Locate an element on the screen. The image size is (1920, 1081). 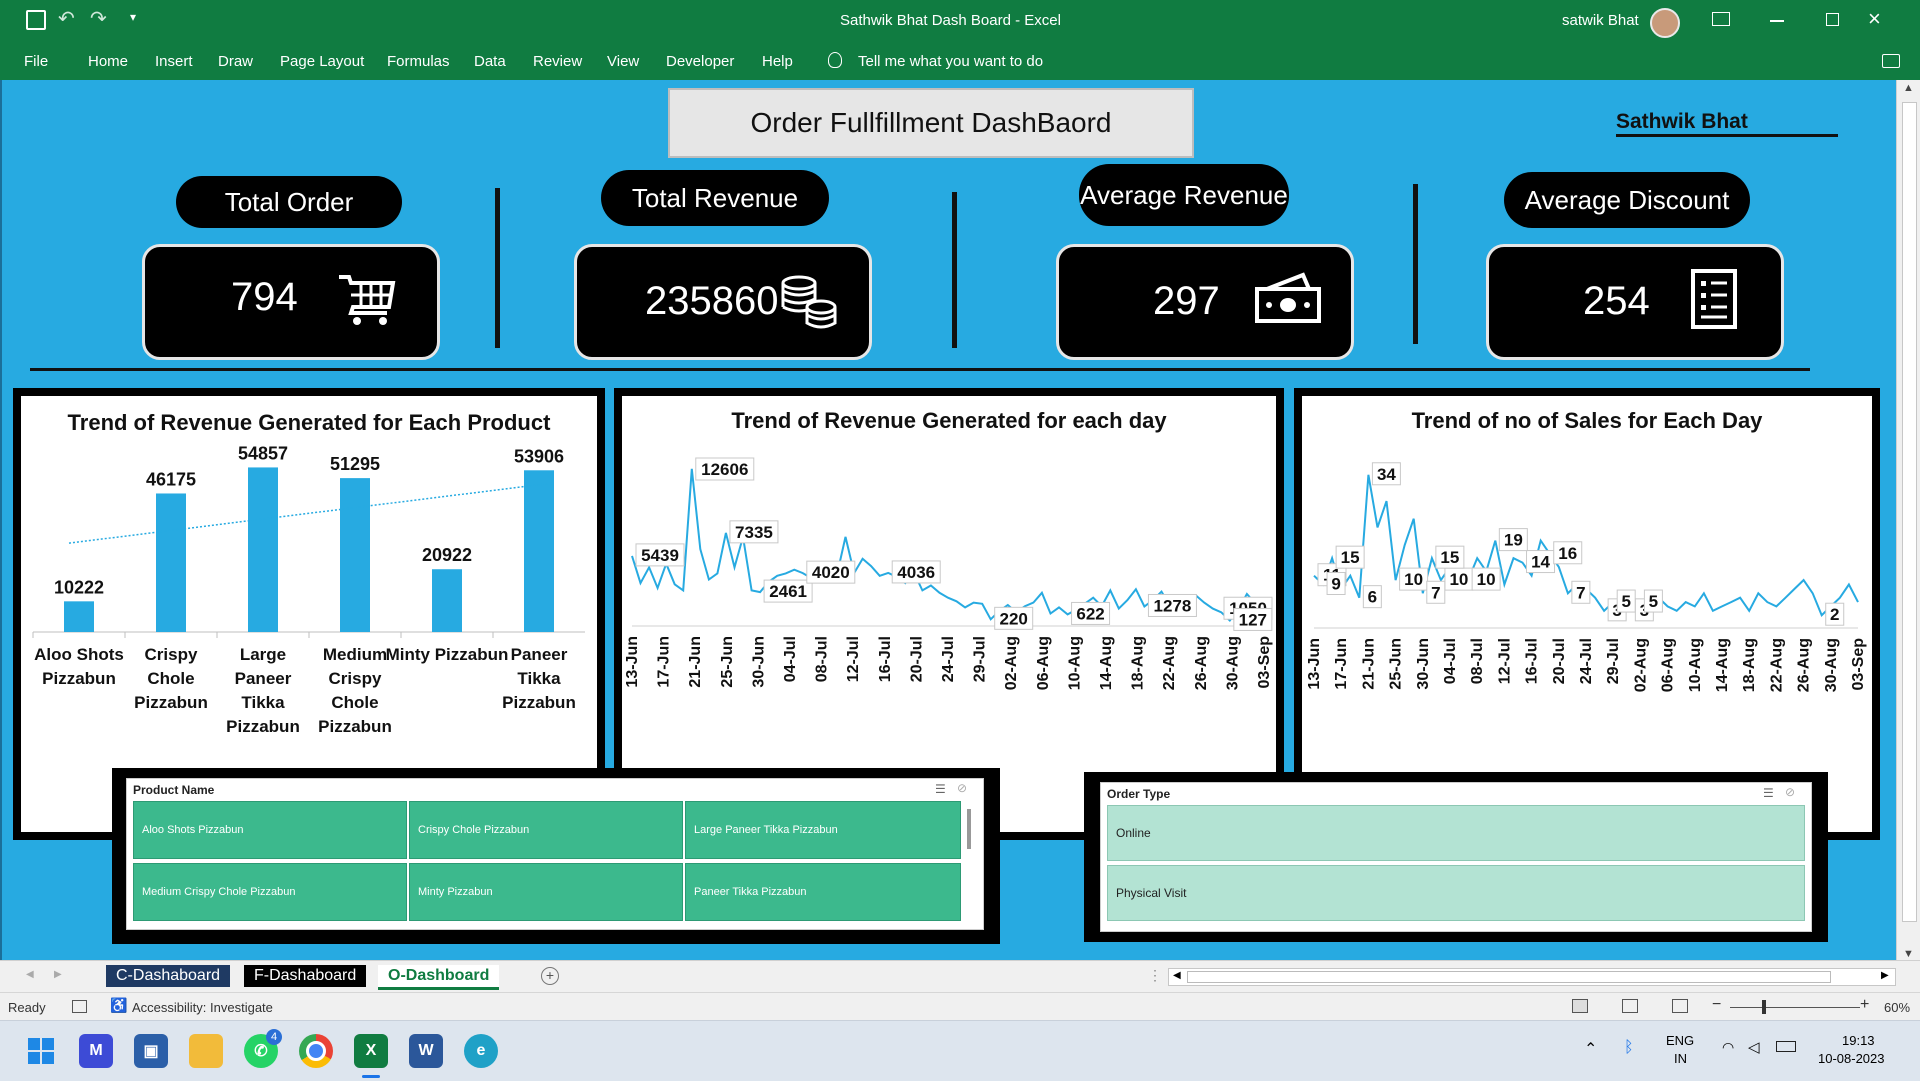
tell-me-search: Tell me what you want to do is located at coordinates (950, 61).